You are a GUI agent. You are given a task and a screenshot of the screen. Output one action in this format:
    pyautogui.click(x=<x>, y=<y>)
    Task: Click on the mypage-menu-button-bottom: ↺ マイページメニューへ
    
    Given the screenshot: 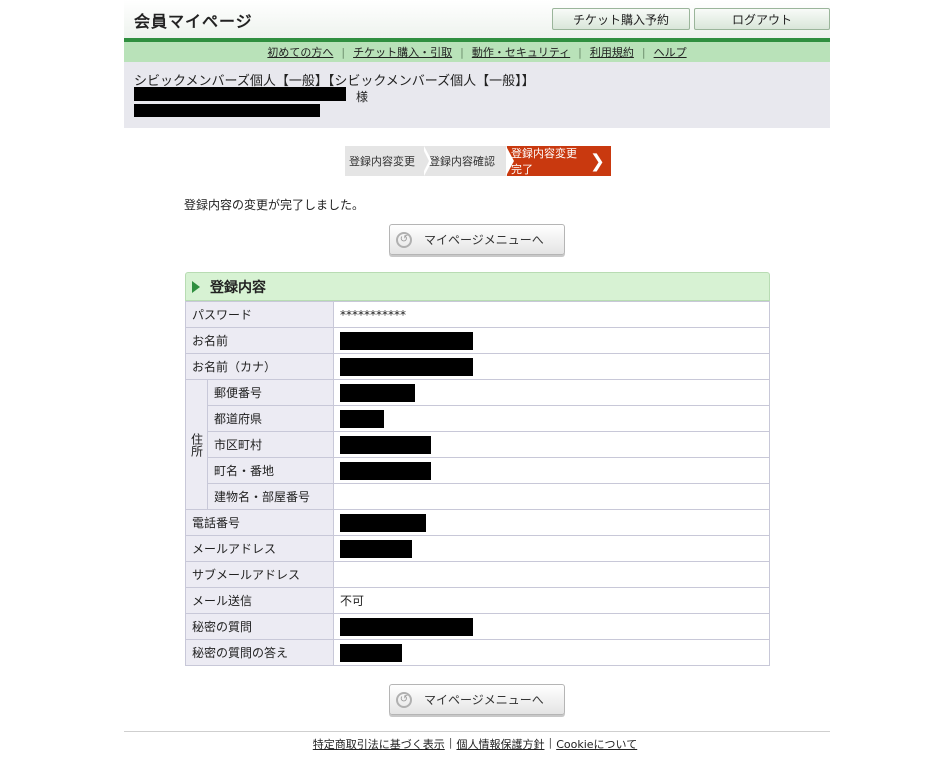 What is the action you would take?
    pyautogui.click(x=477, y=699)
    